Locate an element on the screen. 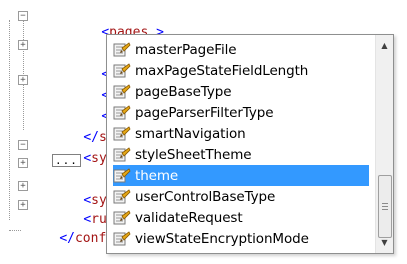 Image resolution: width=407 pixels, height=264 pixels. completion-item-label: userControlBaseType is located at coordinates (205, 196).